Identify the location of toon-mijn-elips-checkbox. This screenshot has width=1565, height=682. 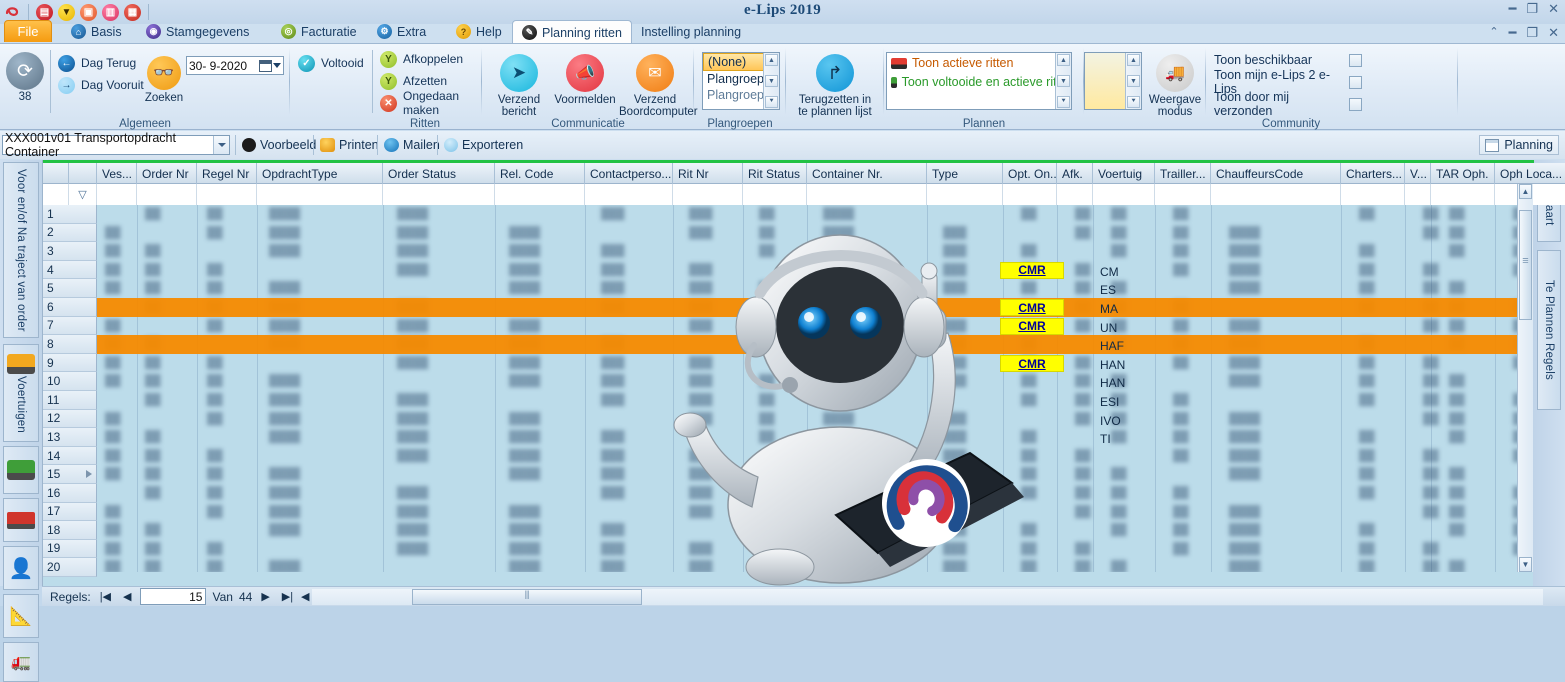
(1355, 82).